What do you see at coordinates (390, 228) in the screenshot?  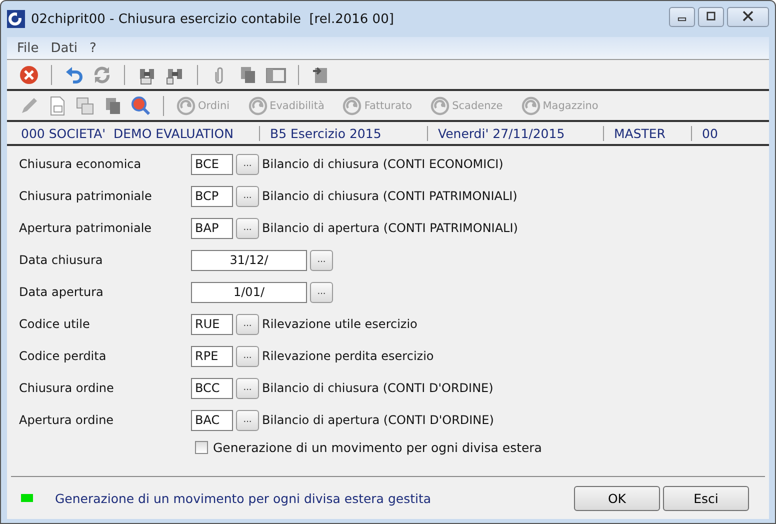 I see `description-text: Bilancio di apertura (CONTI PATRIMONIALI)` at bounding box center [390, 228].